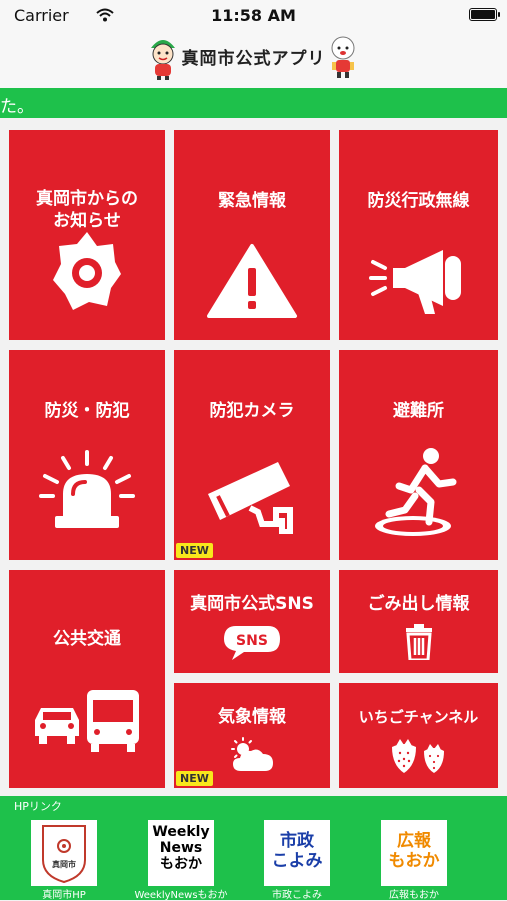 The width and height of the screenshot is (507, 901). Describe the element at coordinates (252, 641) in the screenshot. I see `sns-icon-text: SNS` at that location.